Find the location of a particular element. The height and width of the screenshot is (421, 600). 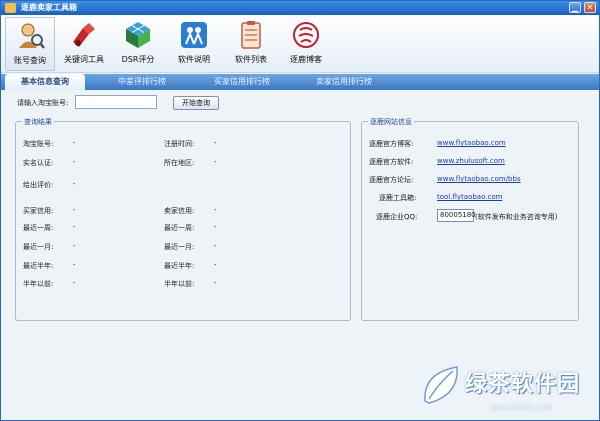

software-list-icon is located at coordinates (251, 35).